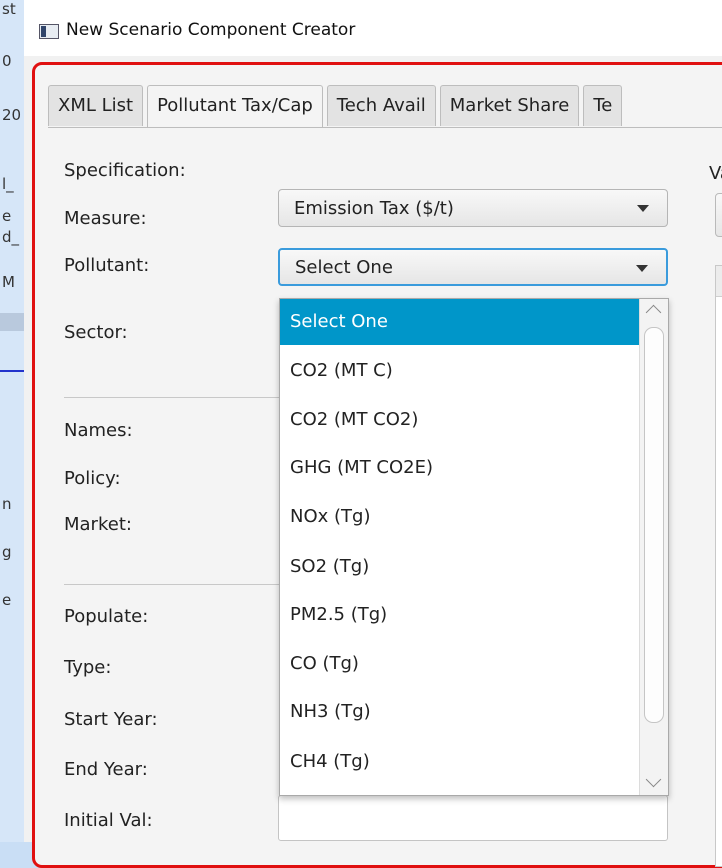 This screenshot has height=868, width=722. What do you see at coordinates (98, 524) in the screenshot?
I see `market-label: Market:` at bounding box center [98, 524].